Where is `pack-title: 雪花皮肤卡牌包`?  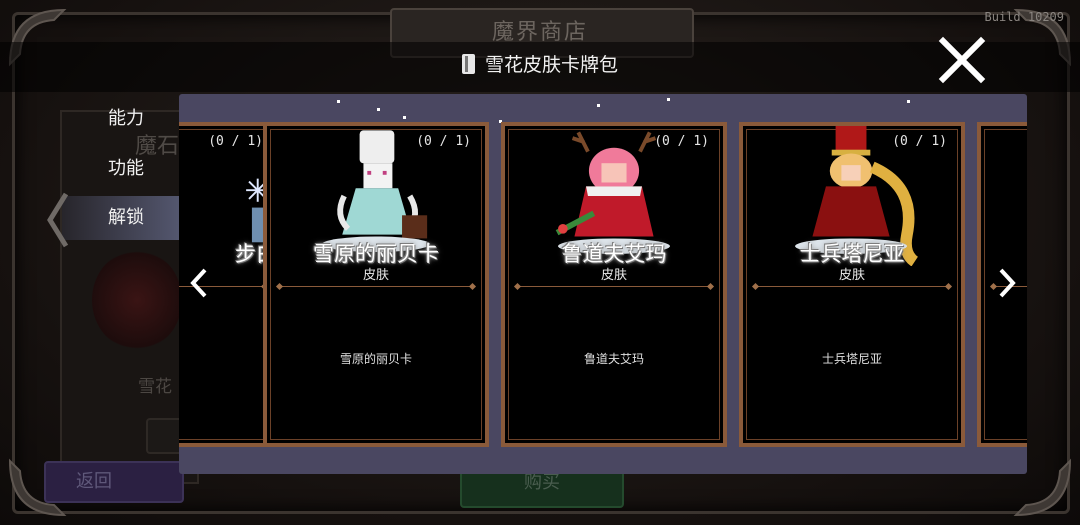
pack-title: 雪花皮肤卡牌包 is located at coordinates (540, 63).